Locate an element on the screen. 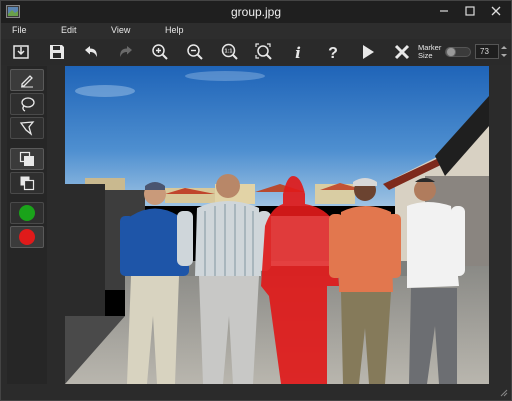  menu-bar: File Edit View Help is located at coordinates (256, 31).